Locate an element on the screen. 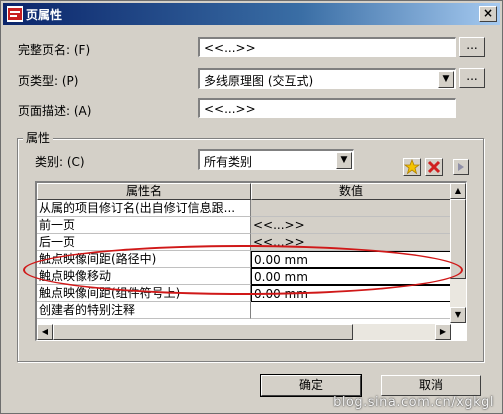 This screenshot has width=503, height=414. vertical-scroll-thumb is located at coordinates (458, 239).